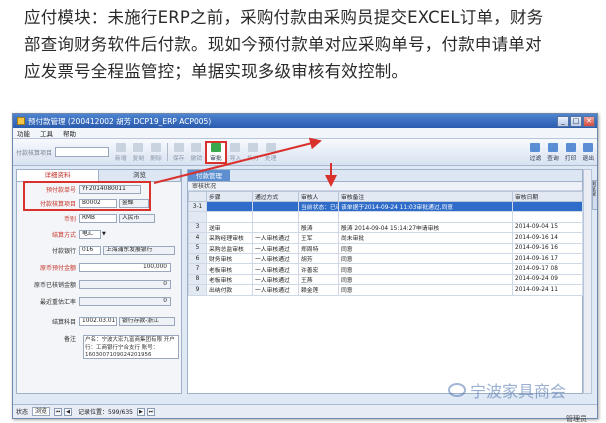 This screenshot has height=423, width=606. I want to click on tab-details: 详细资料, so click(58, 175).